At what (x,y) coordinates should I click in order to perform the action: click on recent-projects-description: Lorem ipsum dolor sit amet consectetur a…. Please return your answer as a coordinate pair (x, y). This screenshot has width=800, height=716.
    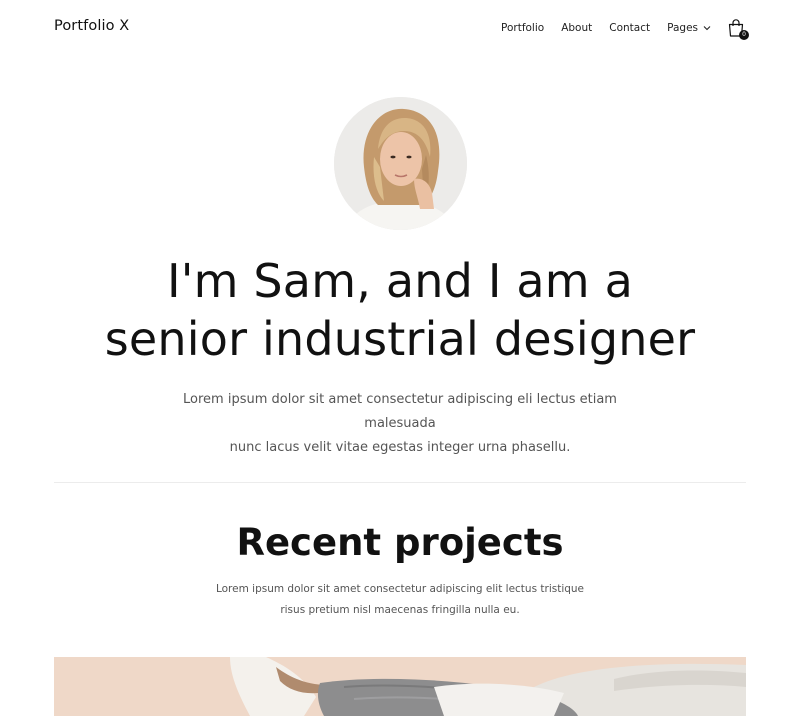
    Looking at the image, I should click on (400, 600).